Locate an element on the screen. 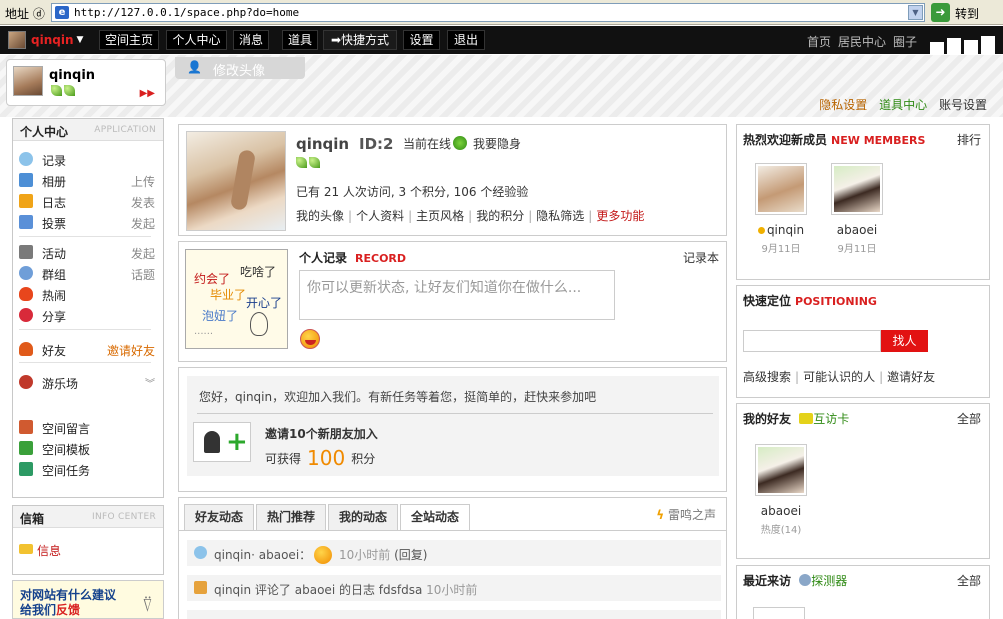 Image resolution: width=1003 pixels, height=619 pixels. doodle-text: 吃啥了 is located at coordinates (258, 272).